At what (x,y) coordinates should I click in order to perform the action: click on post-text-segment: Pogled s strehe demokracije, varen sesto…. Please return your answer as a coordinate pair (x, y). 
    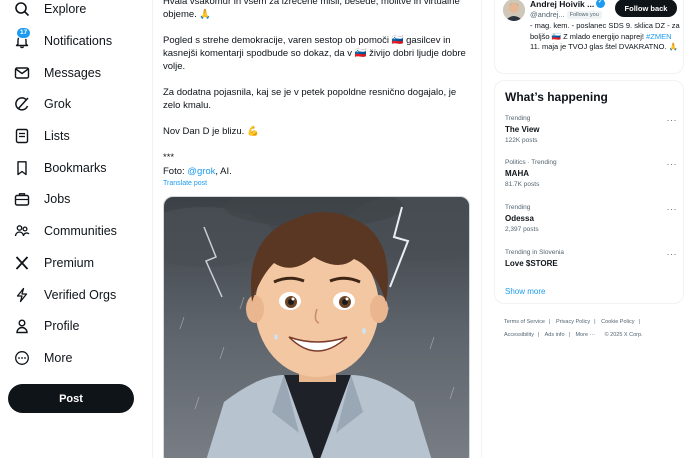
    Looking at the image, I should click on (277, 40).